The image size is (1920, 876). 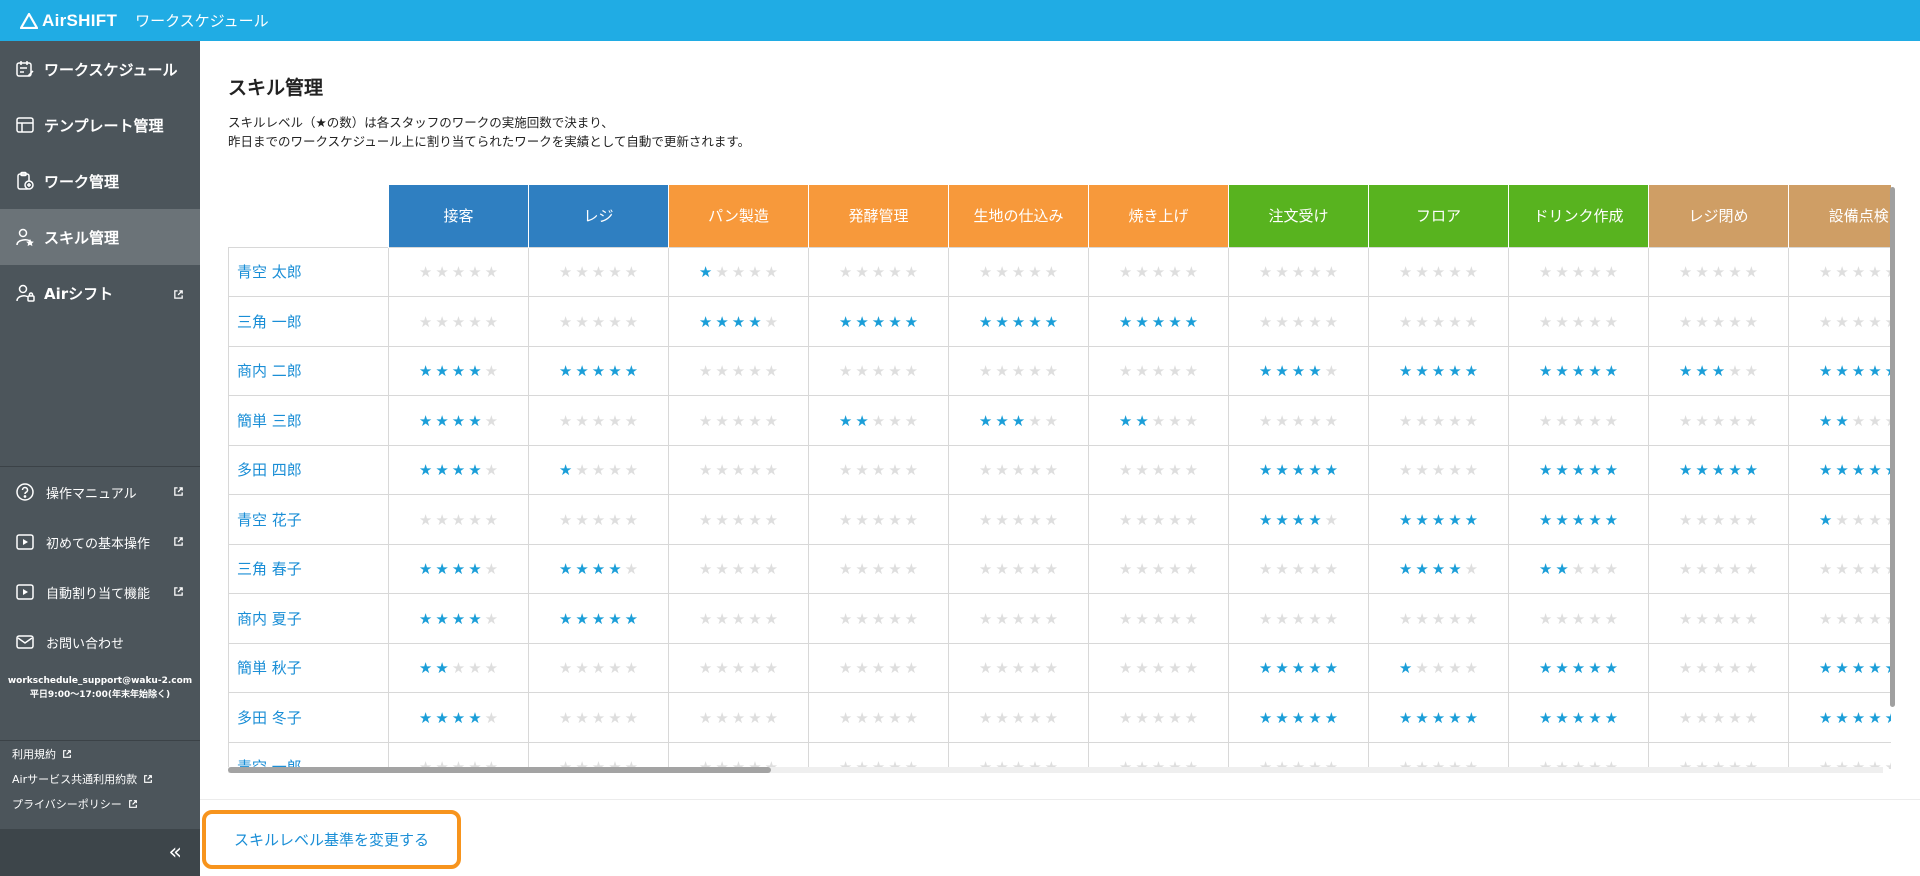 I want to click on help-link-item: 操作マニュアル, so click(x=100, y=492).